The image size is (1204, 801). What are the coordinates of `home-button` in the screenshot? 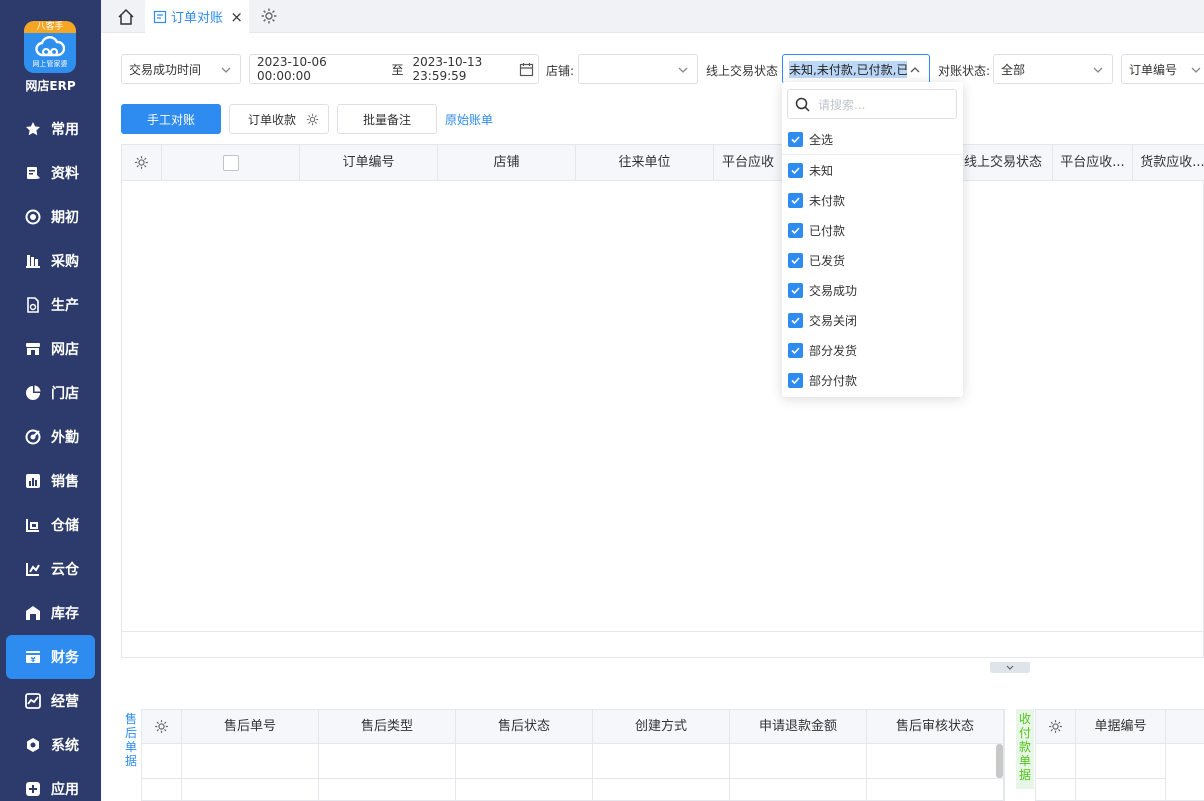 It's located at (126, 17).